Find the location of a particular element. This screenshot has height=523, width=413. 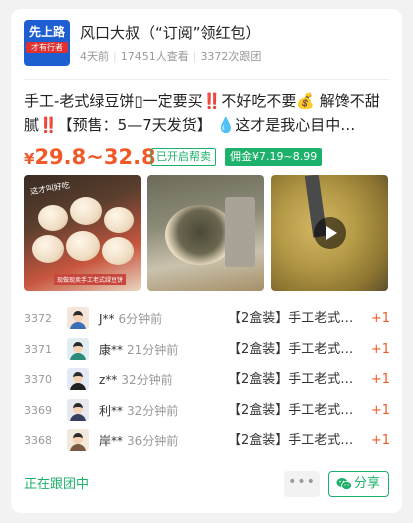

avatar-text-sub: 才有行者 is located at coordinates (47, 47).